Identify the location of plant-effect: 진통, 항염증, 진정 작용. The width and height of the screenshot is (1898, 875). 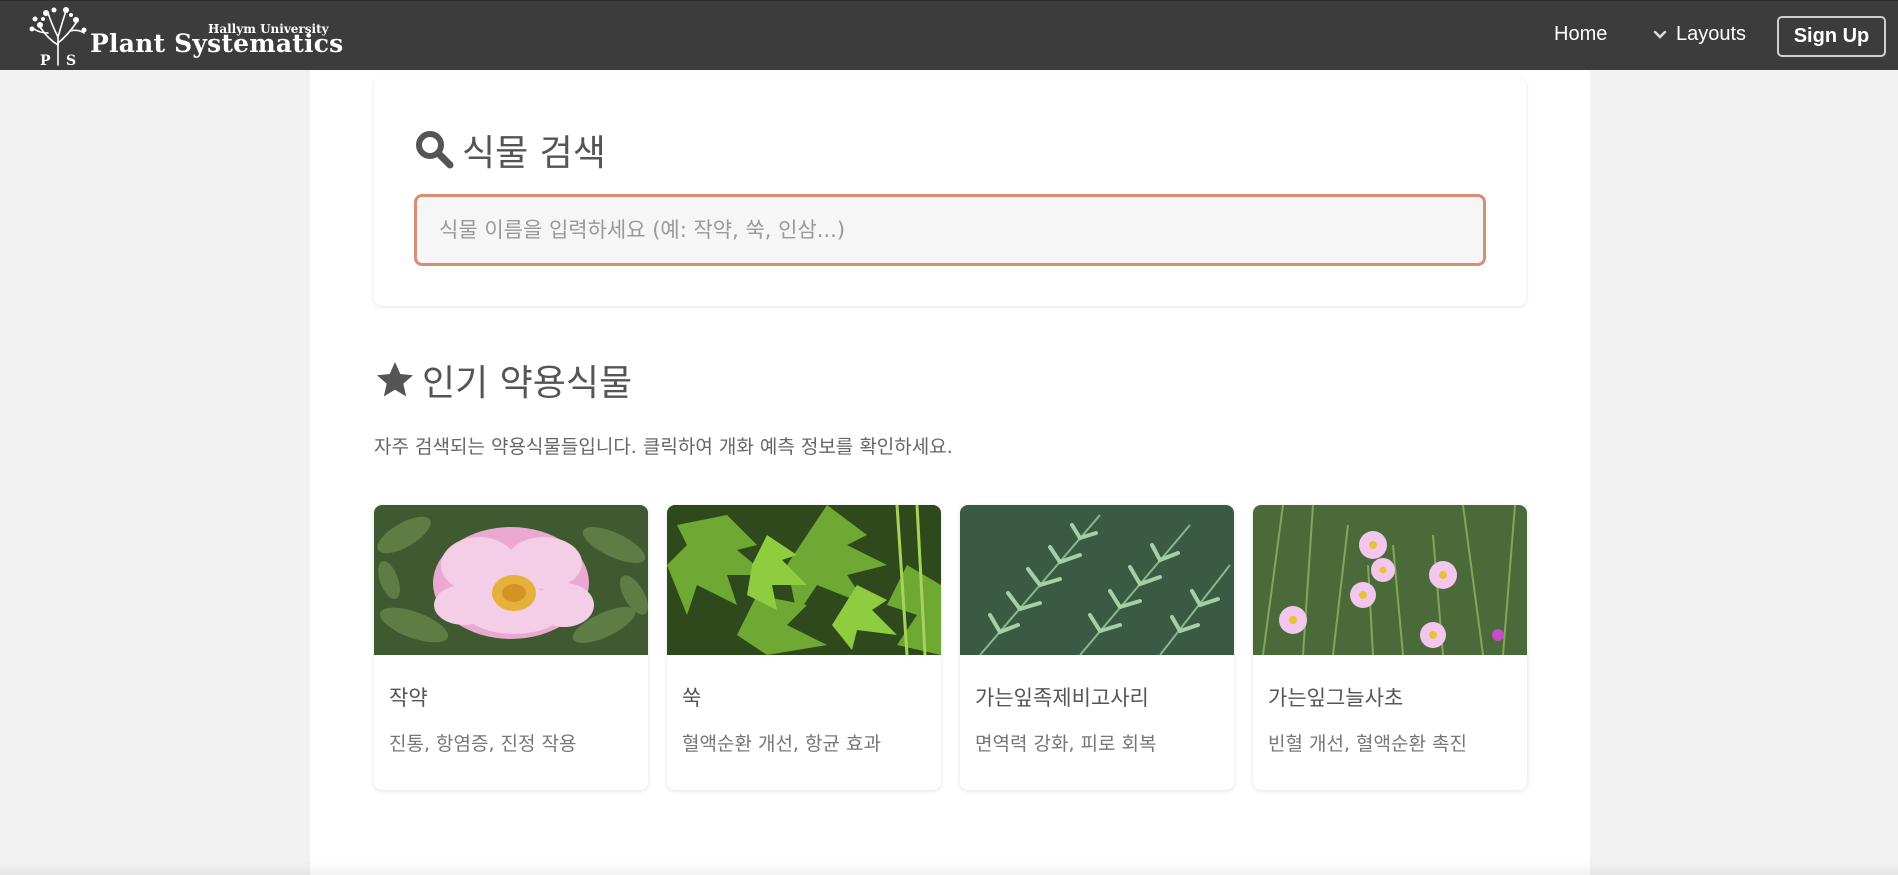
(483, 744).